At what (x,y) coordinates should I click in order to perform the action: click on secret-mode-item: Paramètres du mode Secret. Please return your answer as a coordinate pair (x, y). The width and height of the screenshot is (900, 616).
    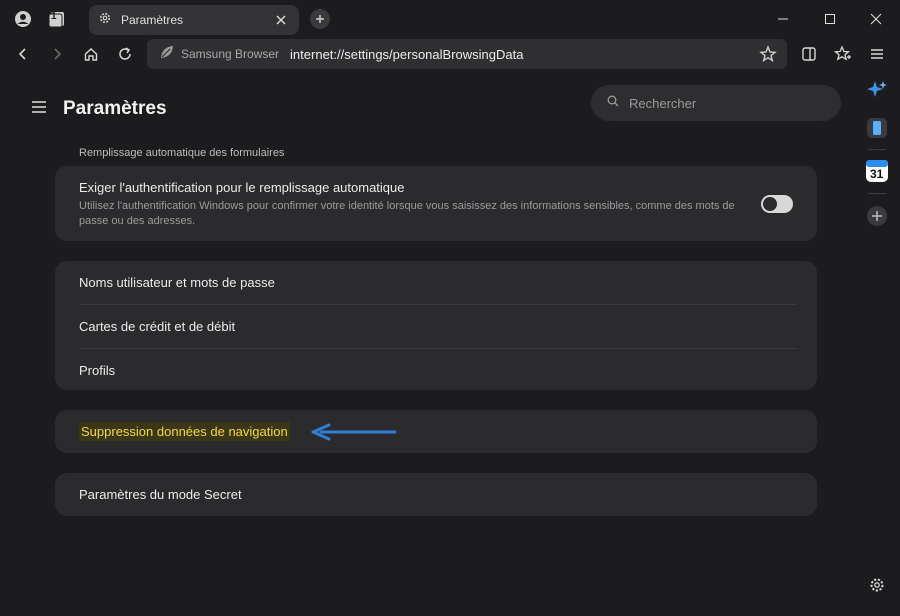
    Looking at the image, I should click on (436, 494).